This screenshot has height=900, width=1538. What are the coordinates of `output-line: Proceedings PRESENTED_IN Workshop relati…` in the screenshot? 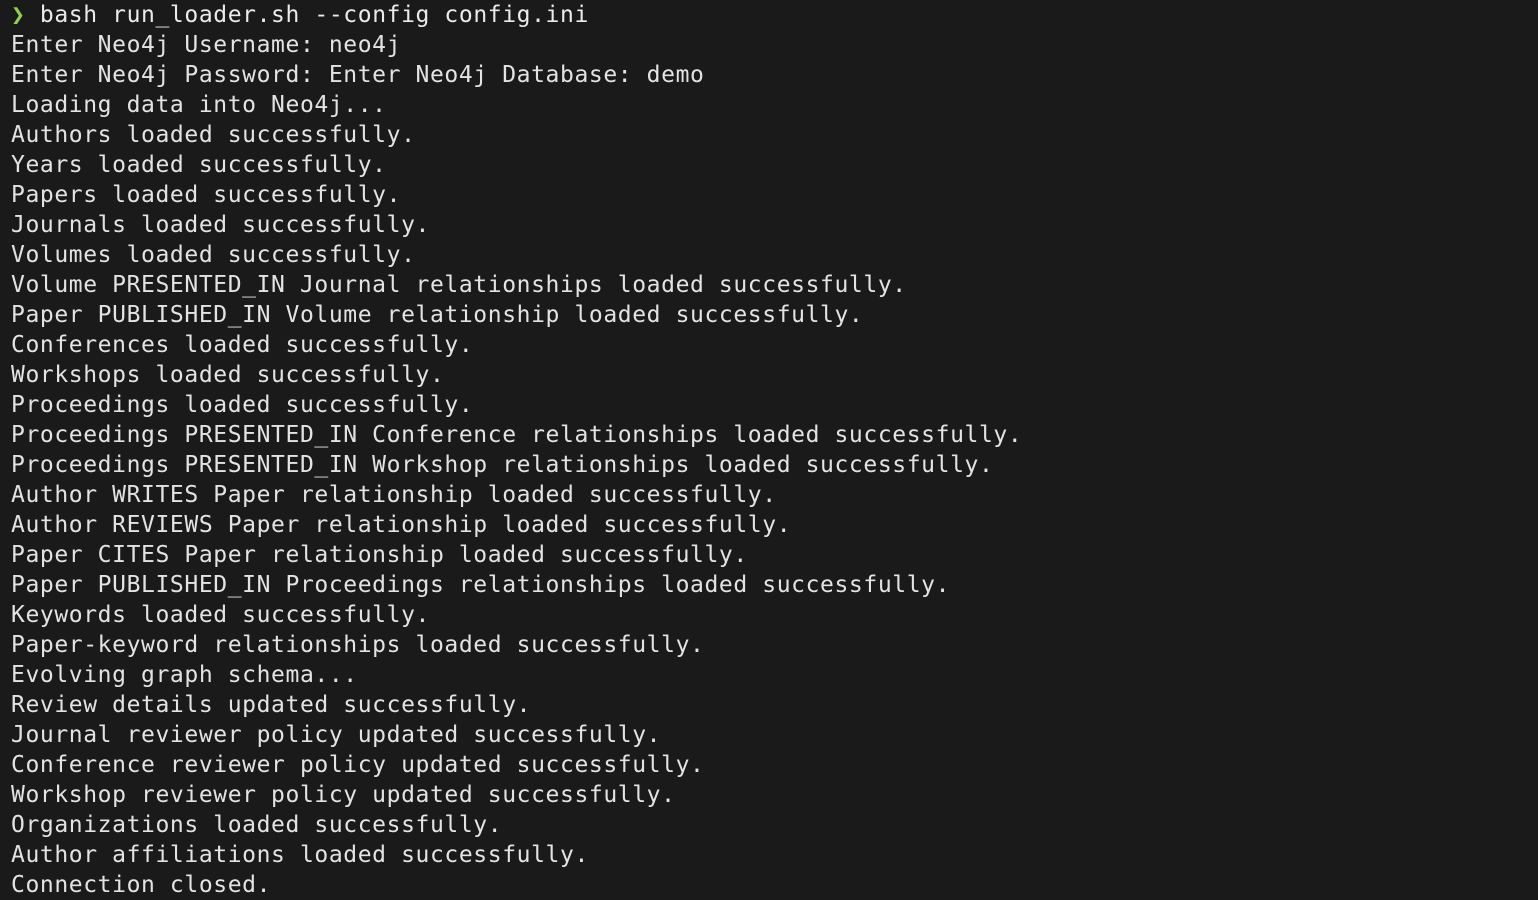 It's located at (502, 465).